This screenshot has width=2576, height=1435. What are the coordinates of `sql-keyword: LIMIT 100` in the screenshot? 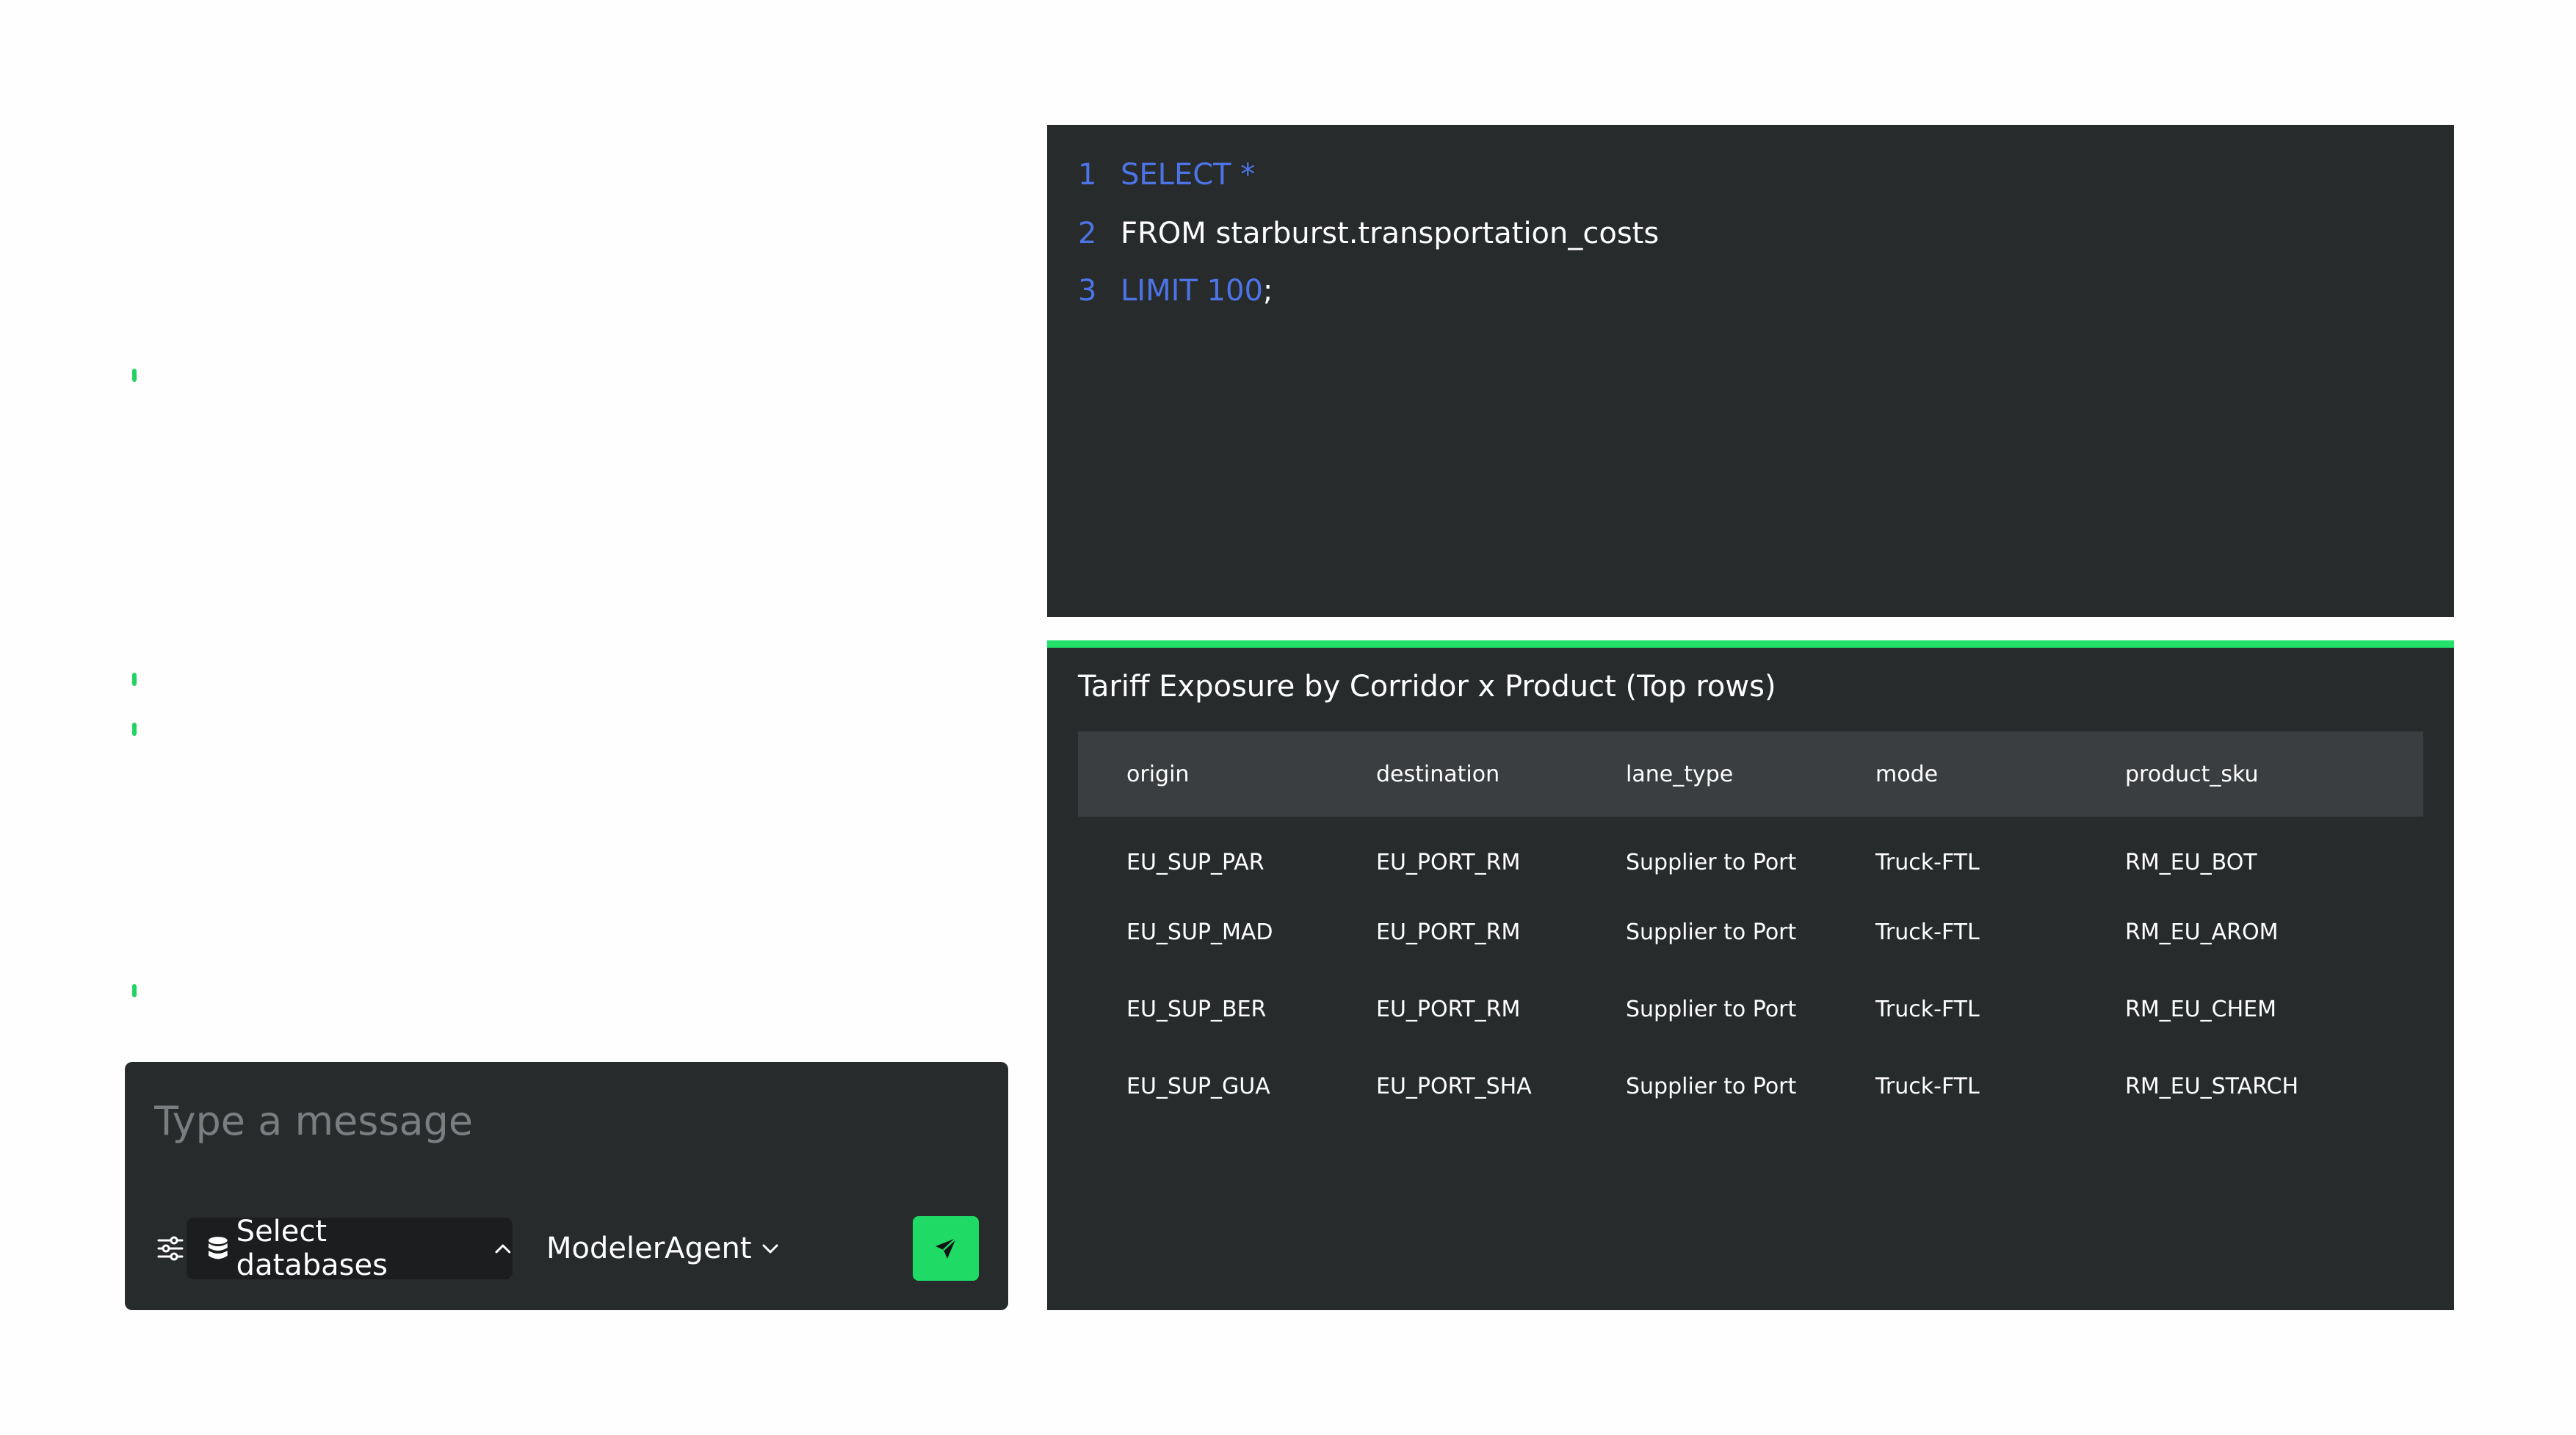 It's located at (1192, 291).